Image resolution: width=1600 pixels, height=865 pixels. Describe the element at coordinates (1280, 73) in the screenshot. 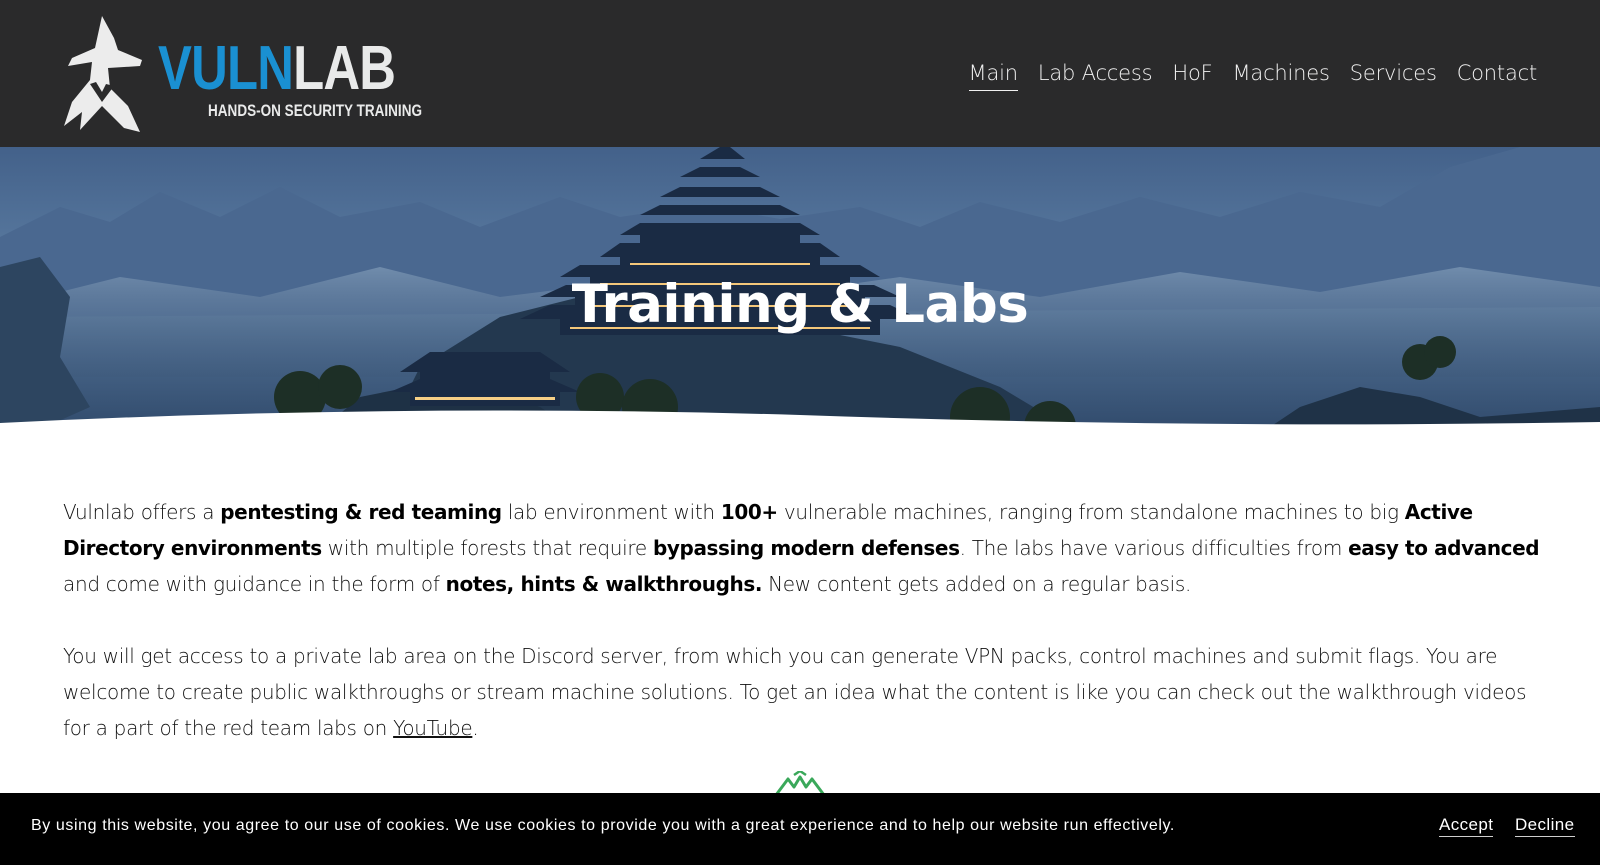

I see `nav-machines: Machines` at that location.